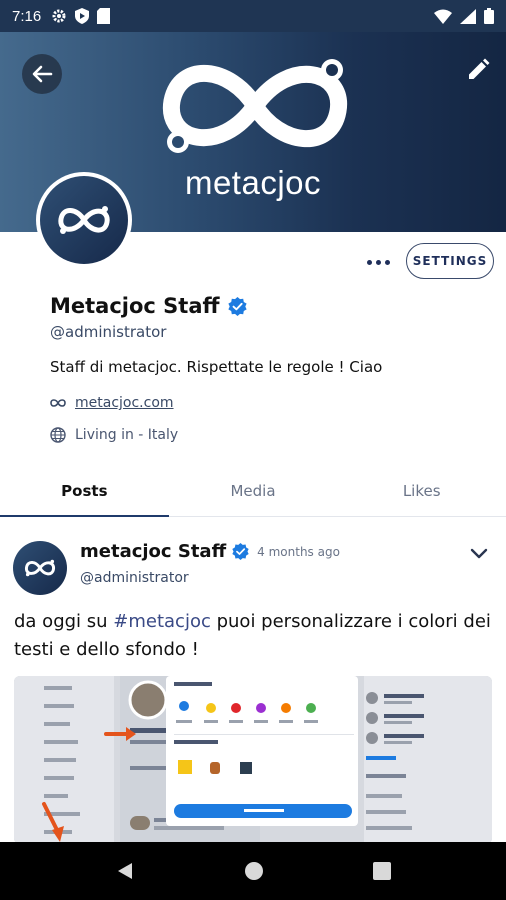 Image resolution: width=506 pixels, height=900 pixels. Describe the element at coordinates (27, 16) in the screenshot. I see `status-time: 7:16` at that location.